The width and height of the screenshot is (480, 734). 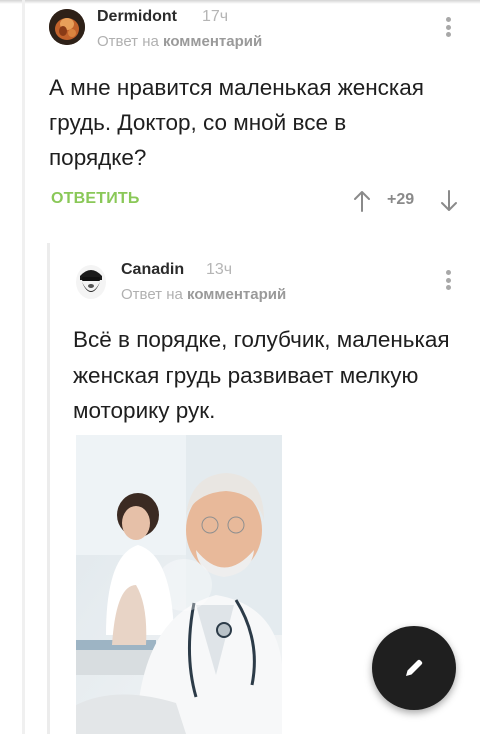 I want to click on top-edge-shadow, so click(x=240, y=2).